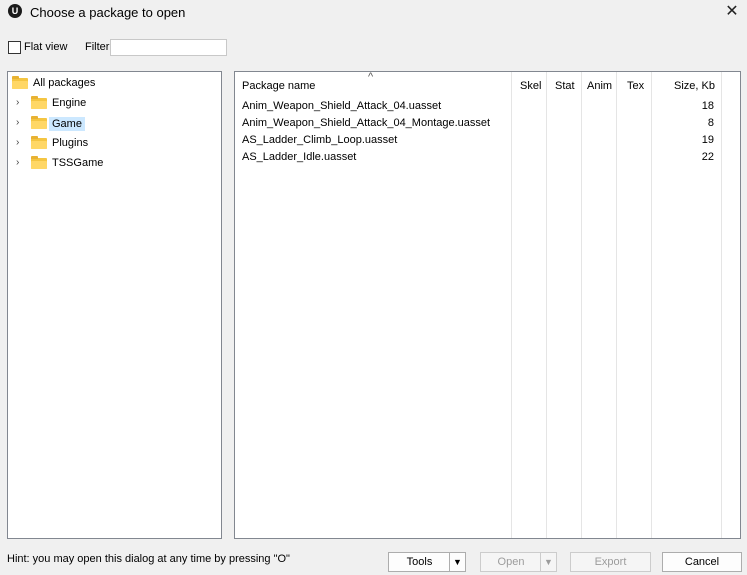 This screenshot has height=575, width=747. I want to click on tree-item-game: › Game, so click(114, 124).